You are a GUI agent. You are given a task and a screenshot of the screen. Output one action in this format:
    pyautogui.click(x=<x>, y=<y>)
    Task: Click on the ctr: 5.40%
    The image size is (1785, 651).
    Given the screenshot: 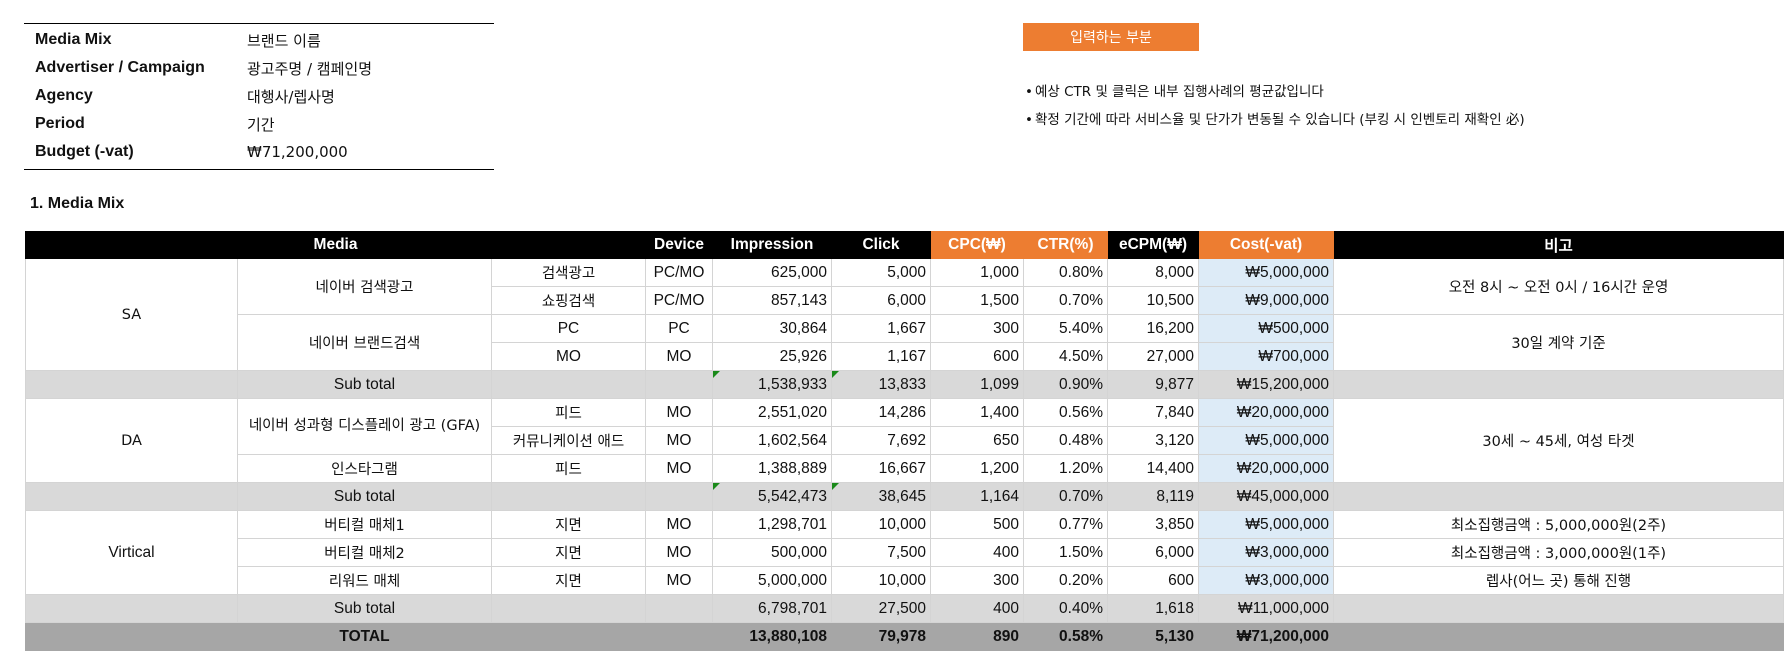 What is the action you would take?
    pyautogui.click(x=1065, y=328)
    